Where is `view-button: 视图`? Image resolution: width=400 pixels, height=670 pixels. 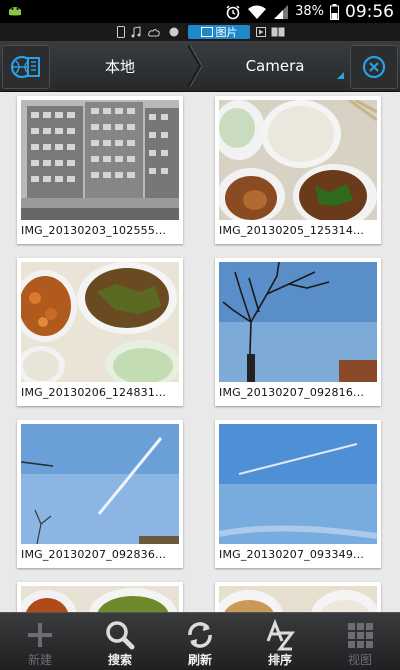
view-button: 视图 is located at coordinates (360, 641).